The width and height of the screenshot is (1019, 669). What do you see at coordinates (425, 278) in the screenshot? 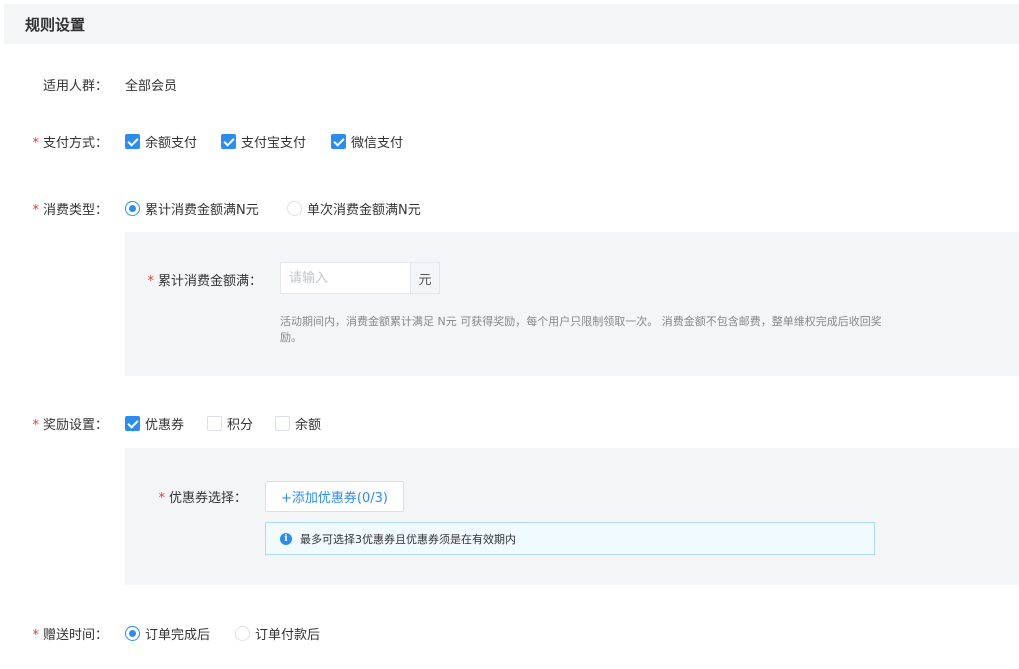
I see `unit-addon: 元` at bounding box center [425, 278].